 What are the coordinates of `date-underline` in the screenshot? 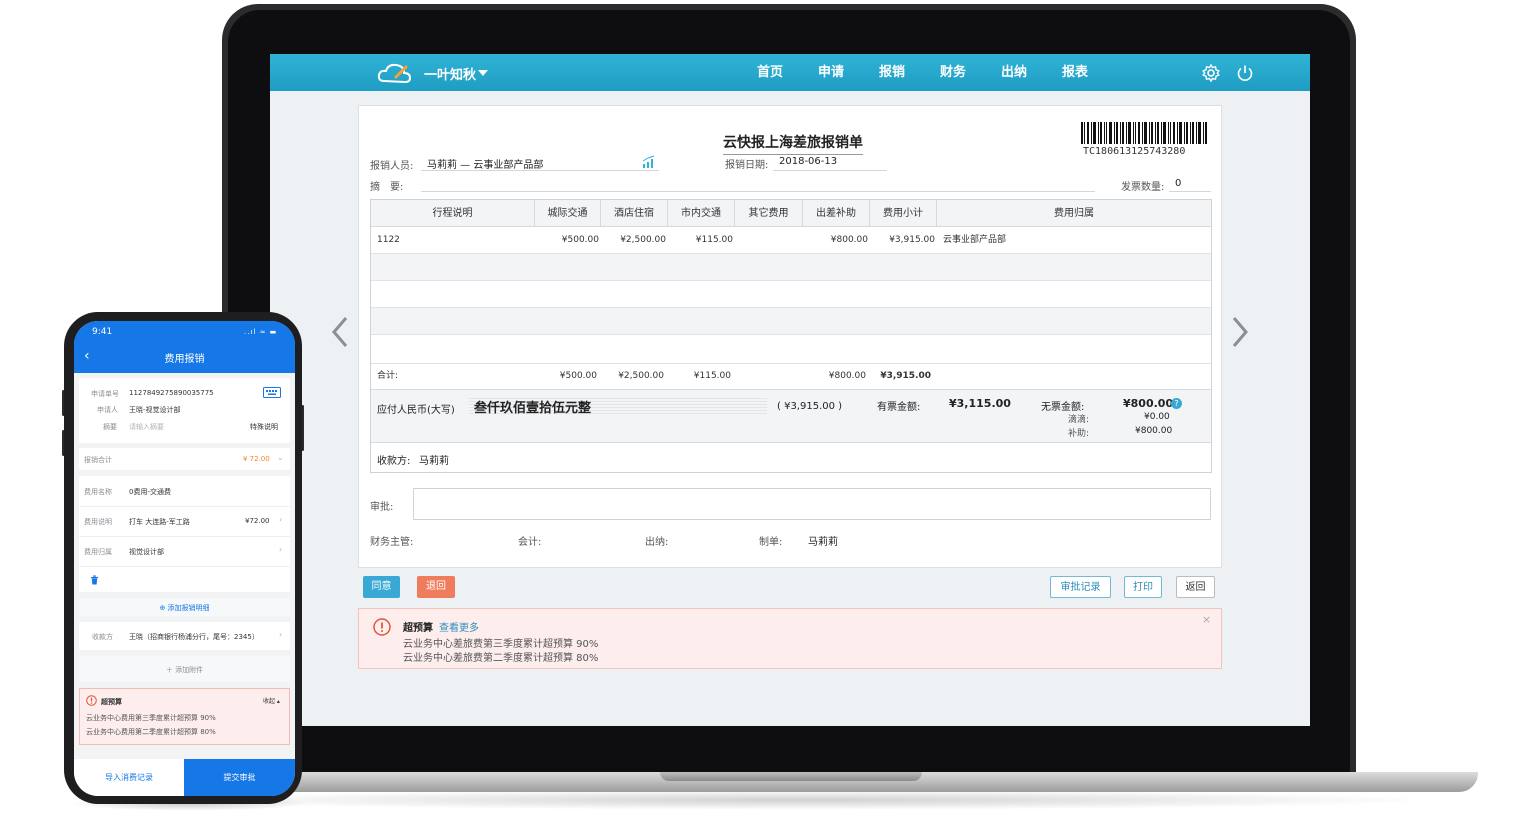 It's located at (830, 170).